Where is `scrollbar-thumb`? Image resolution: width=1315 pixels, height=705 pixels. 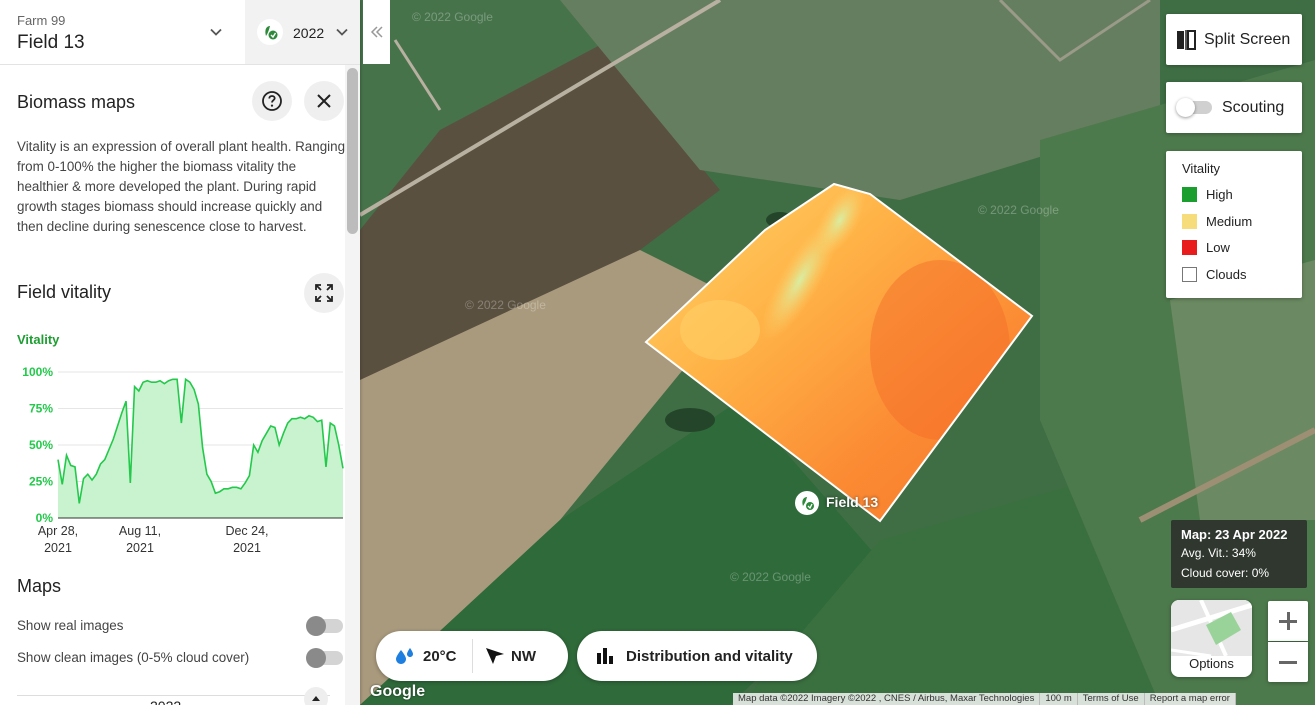 scrollbar-thumb is located at coordinates (352, 151).